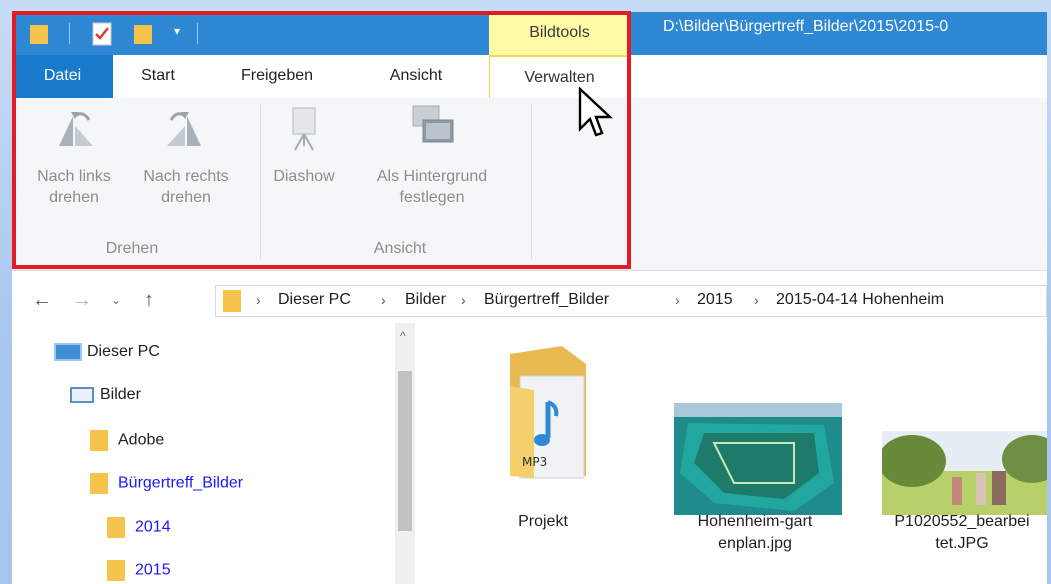 Image resolution: width=1051 pixels, height=584 pixels. What do you see at coordinates (186, 176) in the screenshot?
I see `rotate-right-label: Nach rechts` at bounding box center [186, 176].